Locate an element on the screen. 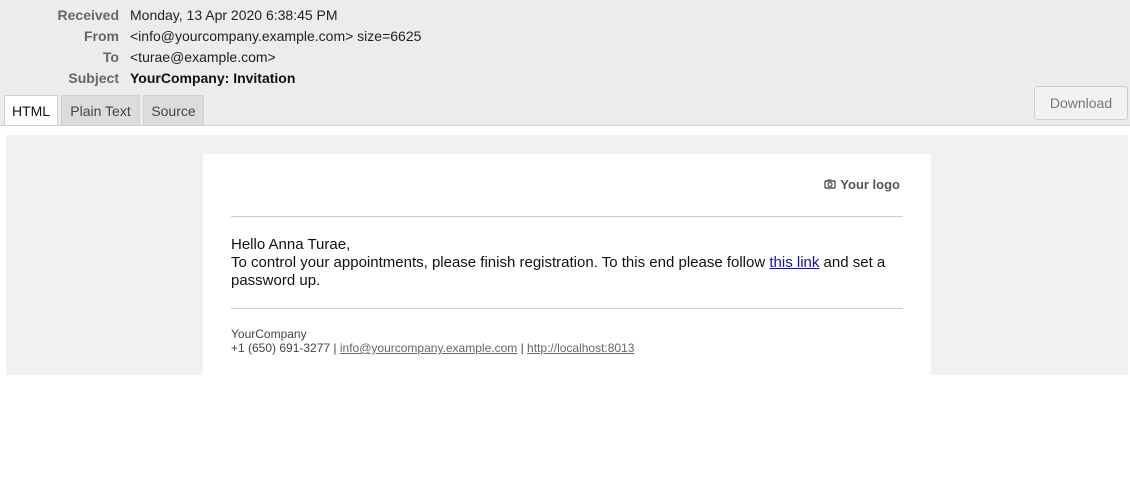 The image size is (1130, 504). to-label: To is located at coordinates (110, 57).